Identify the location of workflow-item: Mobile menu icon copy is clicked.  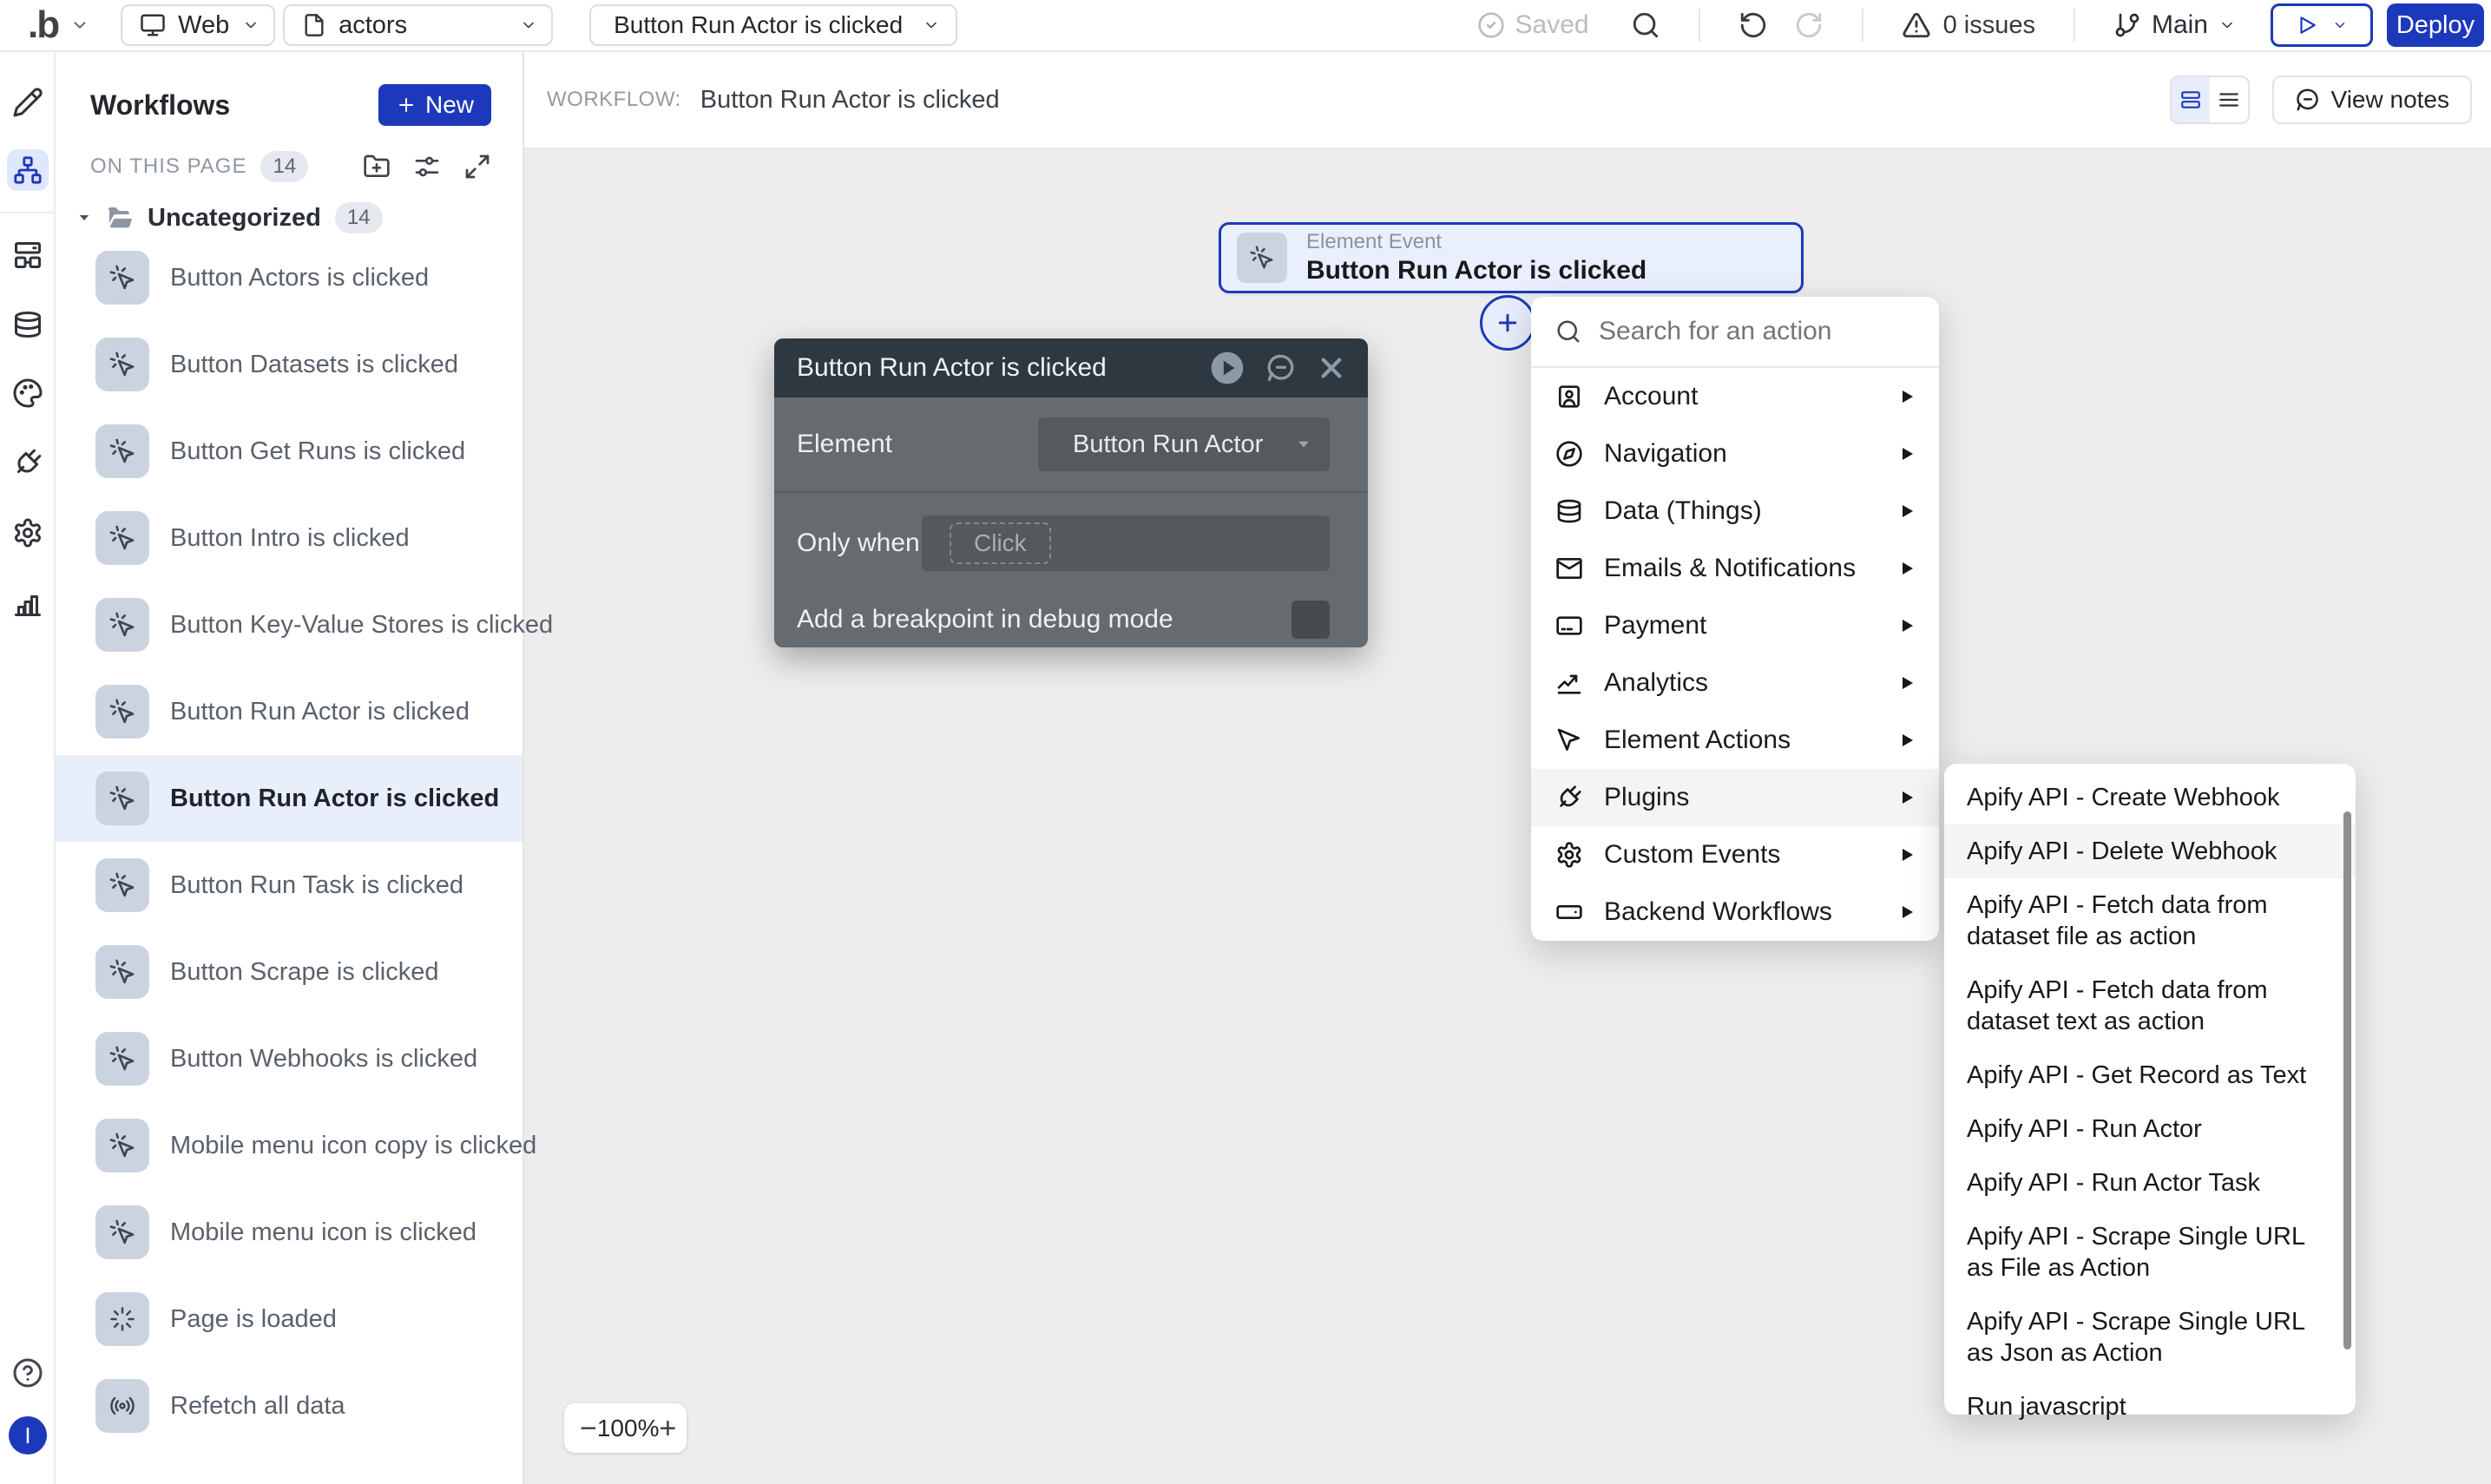
(296, 1145).